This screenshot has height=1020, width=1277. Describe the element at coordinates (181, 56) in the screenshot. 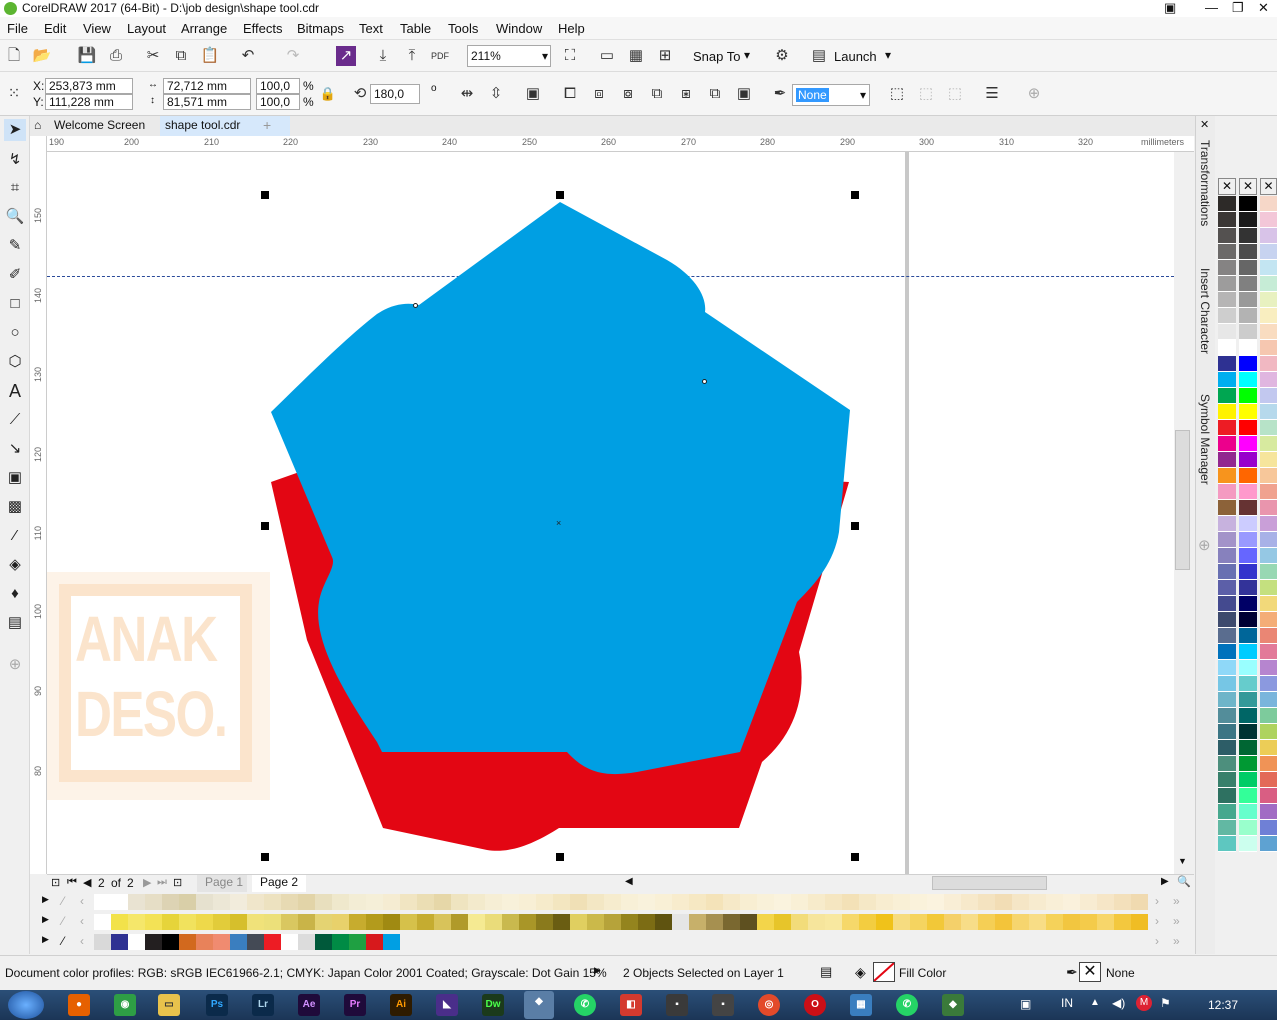

I see `copy-icon: ⧉` at that location.